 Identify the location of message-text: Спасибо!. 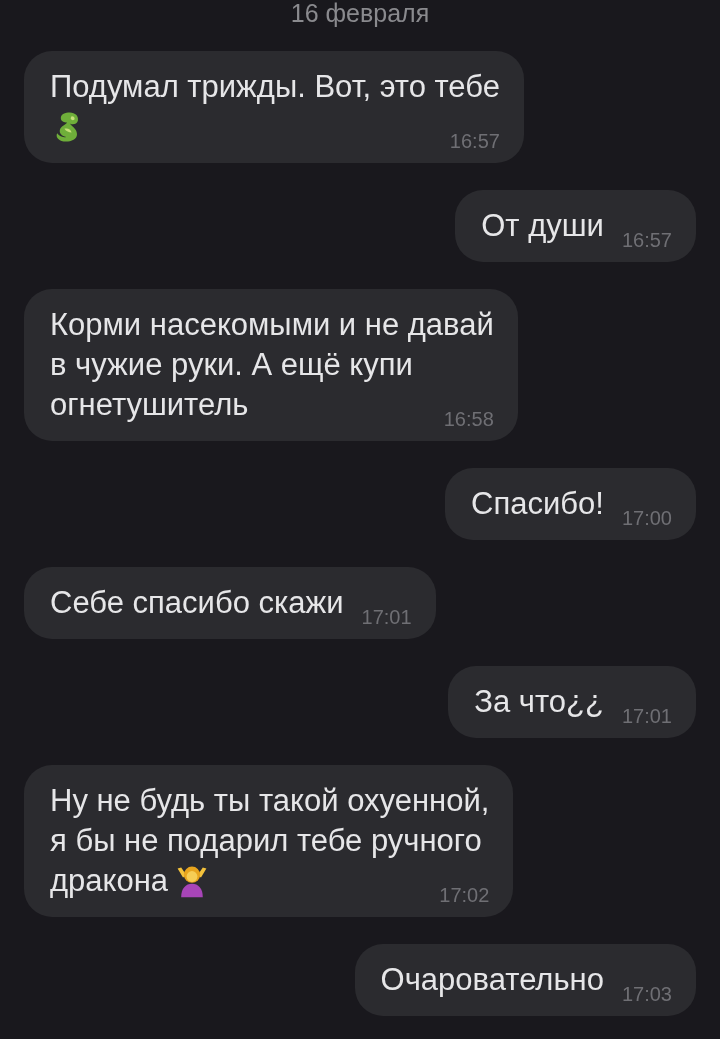
(537, 504).